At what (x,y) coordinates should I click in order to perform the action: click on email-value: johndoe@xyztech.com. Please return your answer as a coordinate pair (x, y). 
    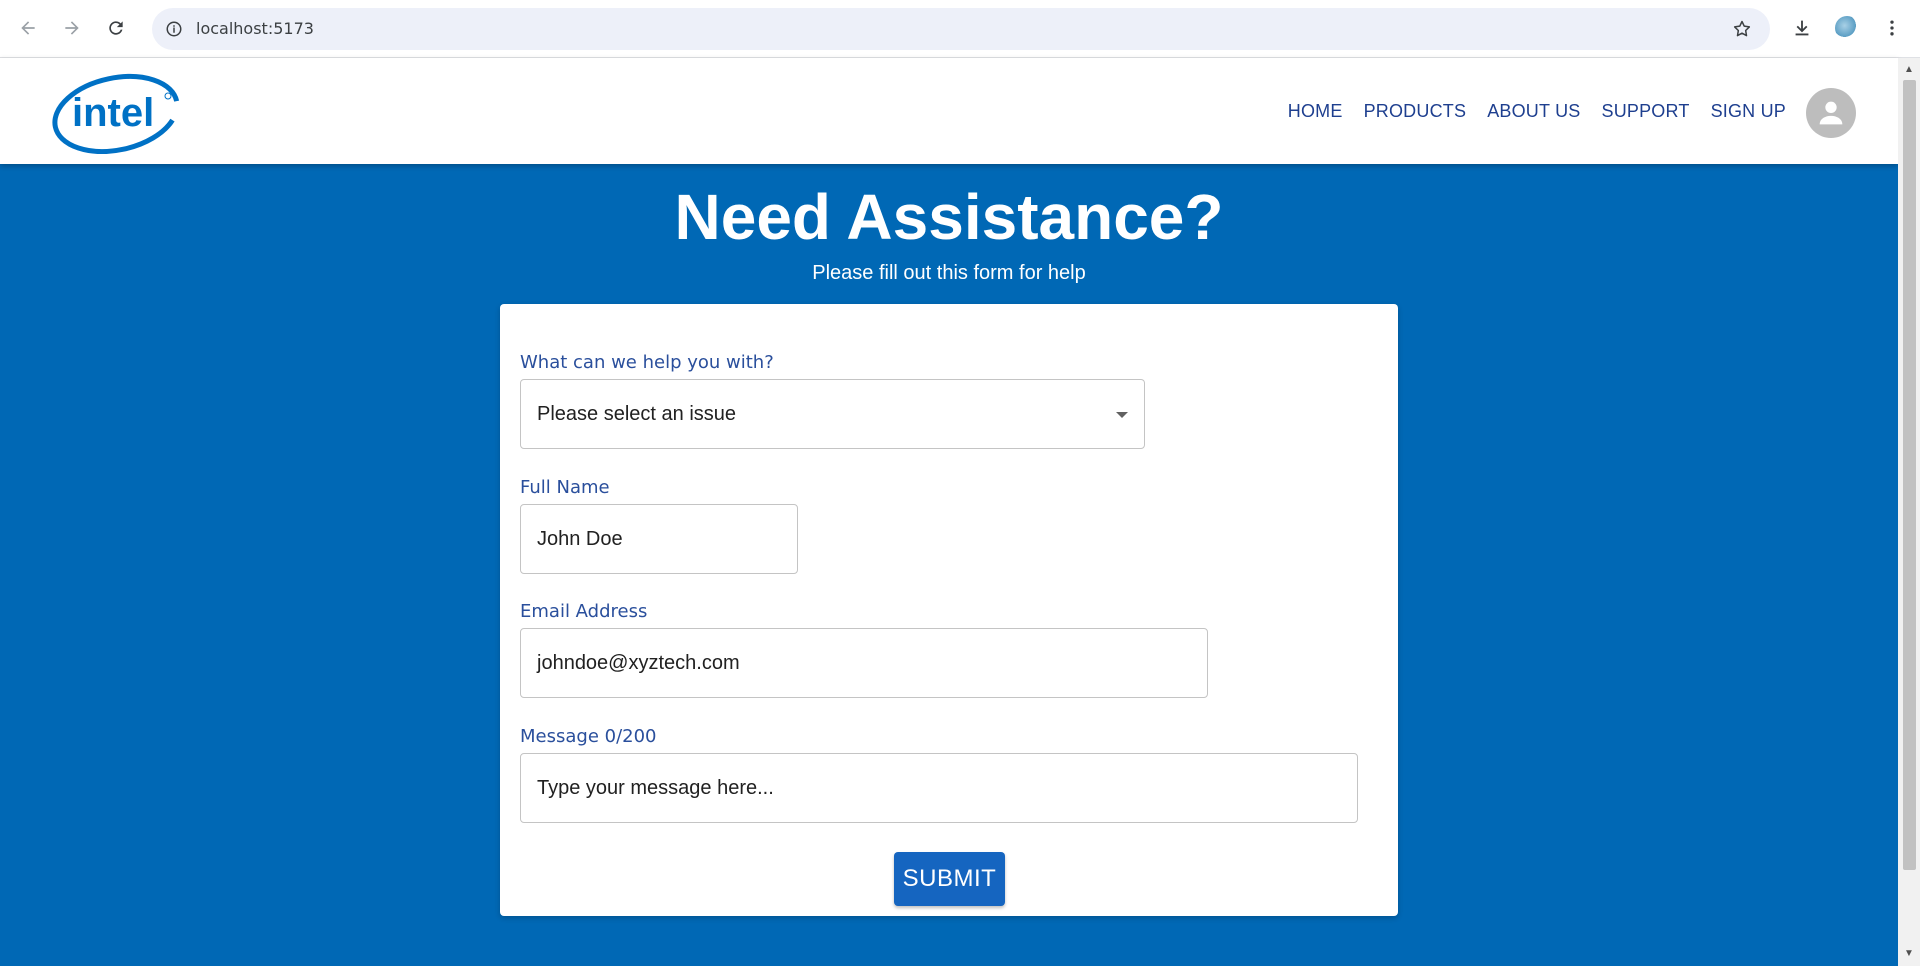
    Looking at the image, I should click on (638, 662).